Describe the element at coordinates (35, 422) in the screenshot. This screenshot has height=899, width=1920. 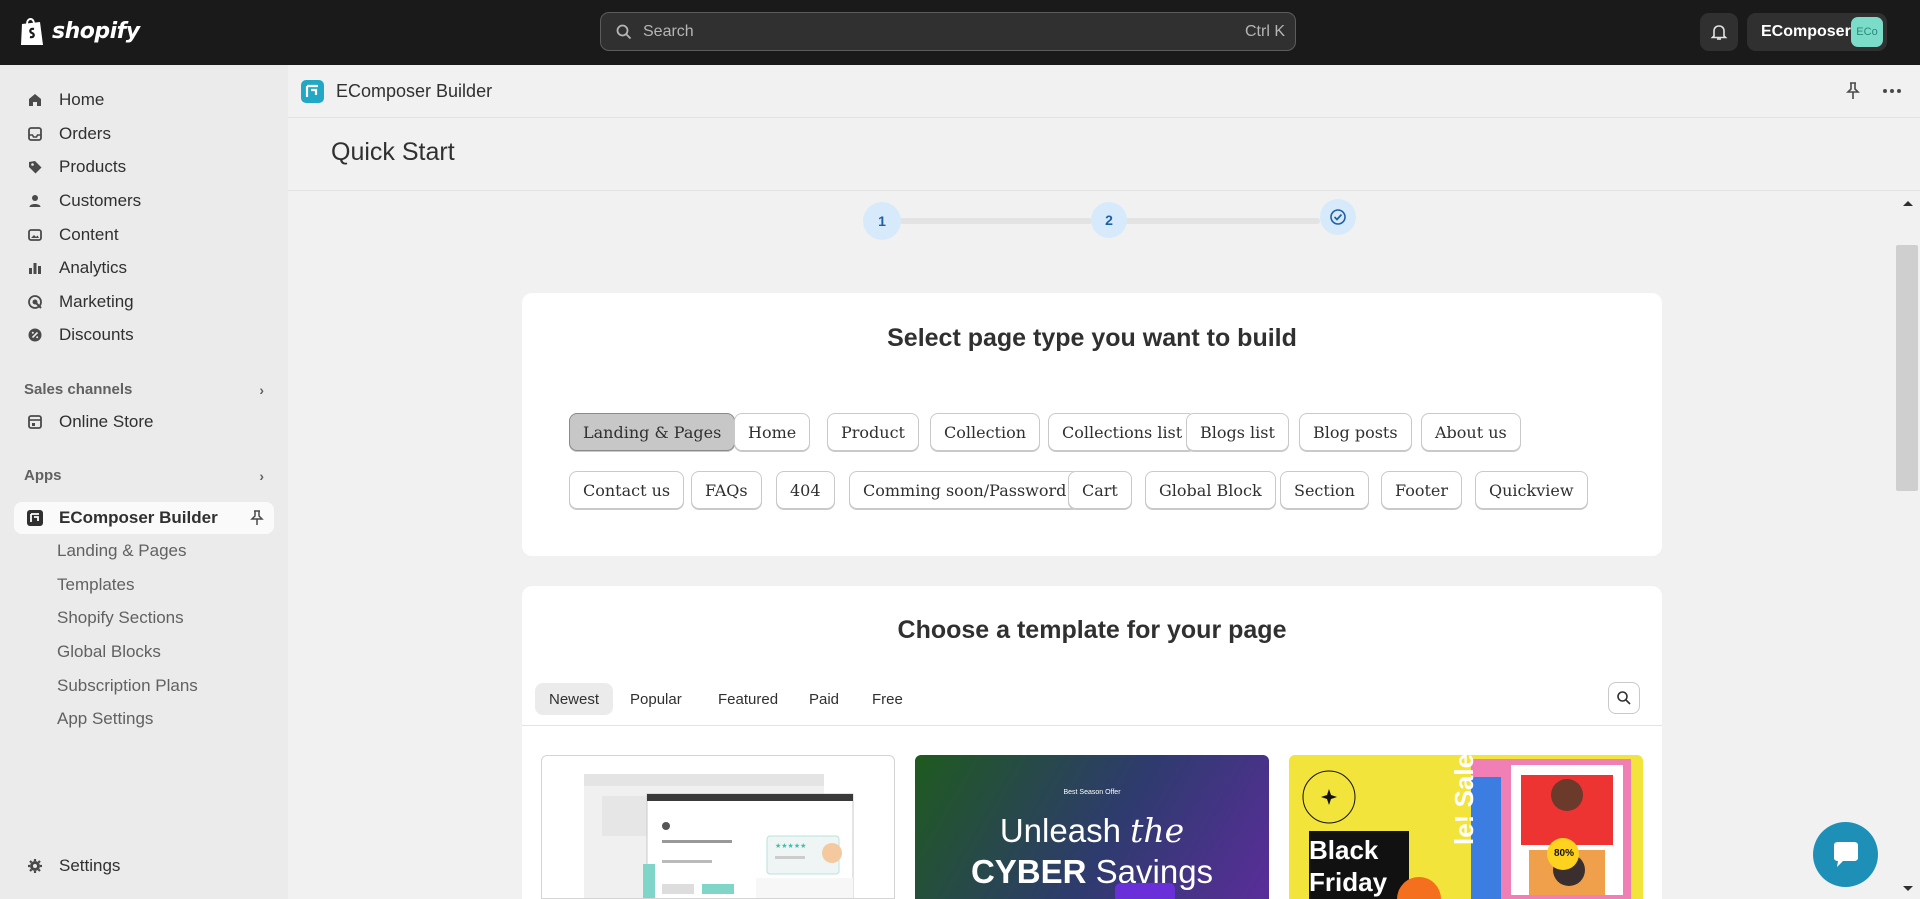
I see `store-icon` at that location.